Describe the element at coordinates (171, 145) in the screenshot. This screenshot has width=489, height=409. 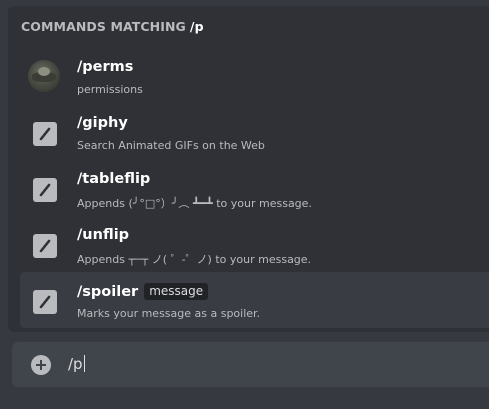
I see `command-description: Search Animated GIFs on the Web` at that location.